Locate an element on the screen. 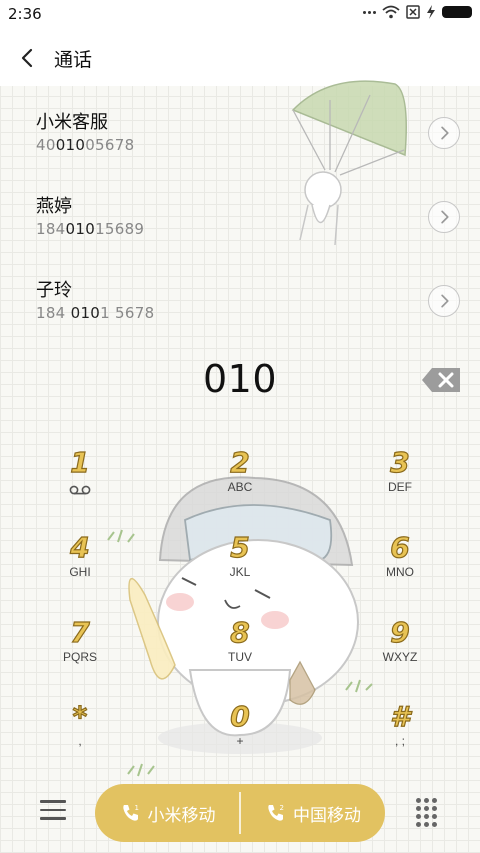  key-digit: 4 is located at coordinates (80, 547).